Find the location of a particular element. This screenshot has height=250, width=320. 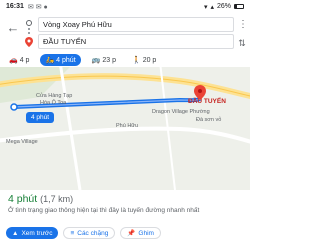

more-options-icon: ⋮ is located at coordinates (243, 25).